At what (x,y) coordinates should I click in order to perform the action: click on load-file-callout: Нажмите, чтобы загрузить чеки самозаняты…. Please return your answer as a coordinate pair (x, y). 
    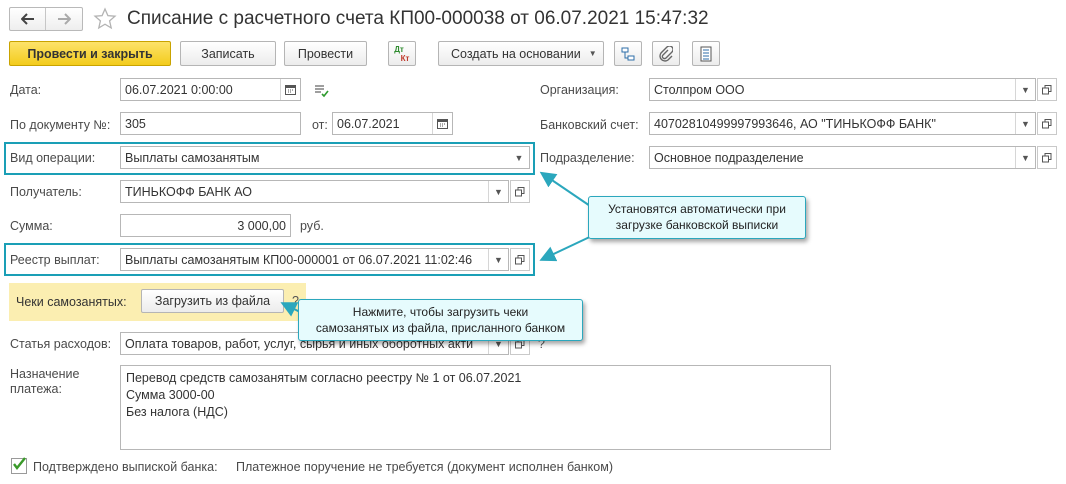
    Looking at the image, I should click on (440, 320).